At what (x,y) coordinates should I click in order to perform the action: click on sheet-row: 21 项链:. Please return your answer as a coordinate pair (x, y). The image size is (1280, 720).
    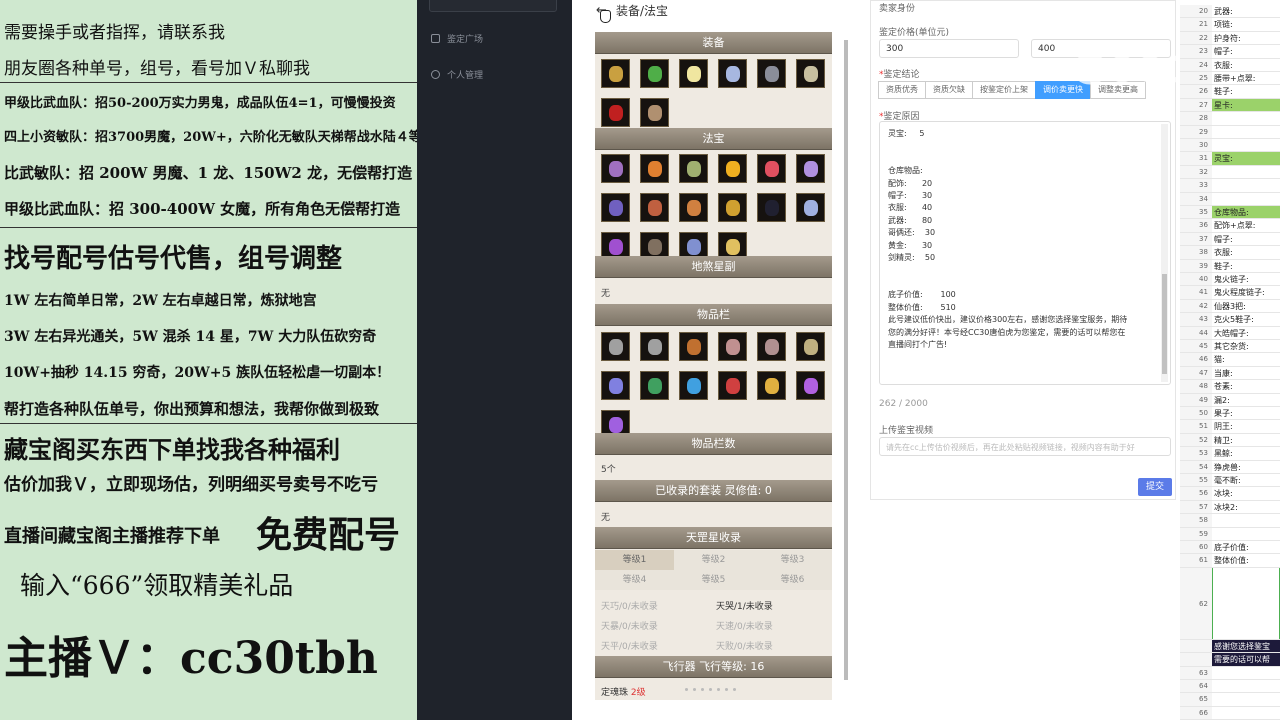
    Looking at the image, I should click on (1230, 25).